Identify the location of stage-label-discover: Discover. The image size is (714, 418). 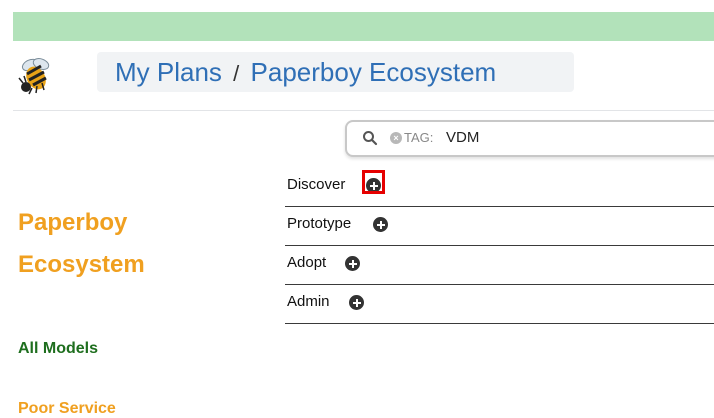
(316, 184).